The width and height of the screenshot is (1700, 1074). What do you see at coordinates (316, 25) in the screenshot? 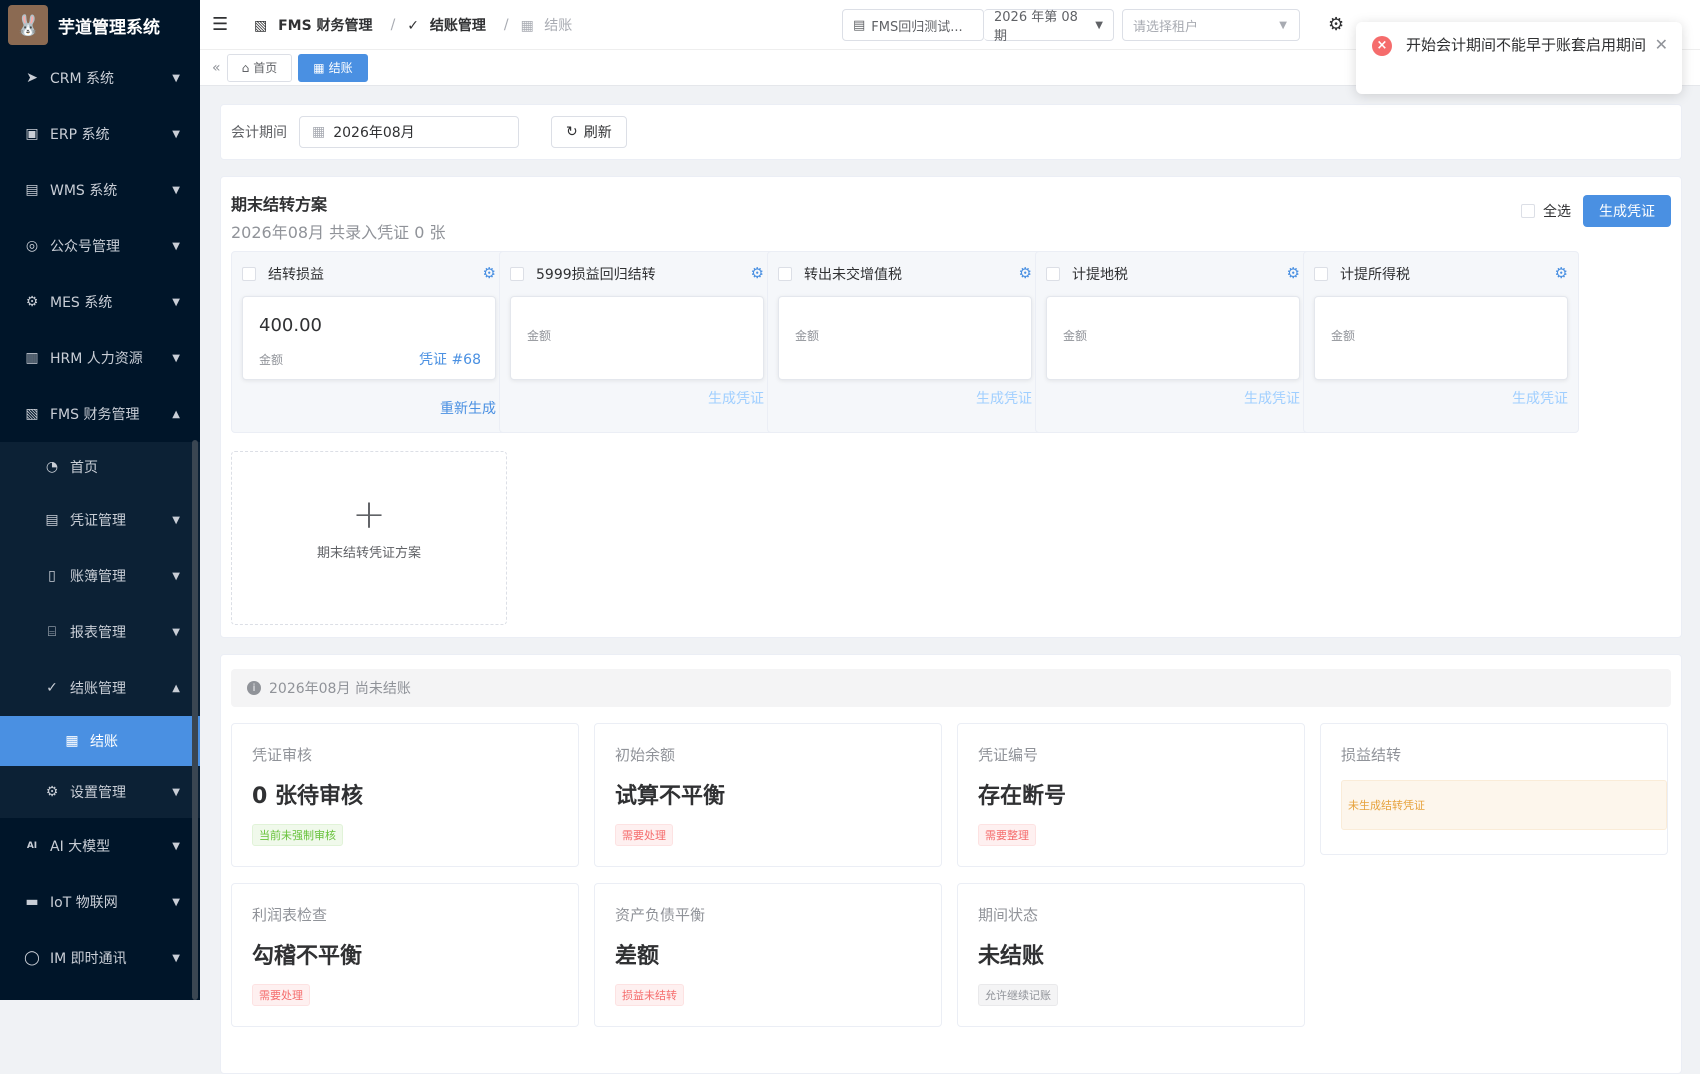
I see `breadcrumb-fms: ▧ FMS 财务管理` at bounding box center [316, 25].